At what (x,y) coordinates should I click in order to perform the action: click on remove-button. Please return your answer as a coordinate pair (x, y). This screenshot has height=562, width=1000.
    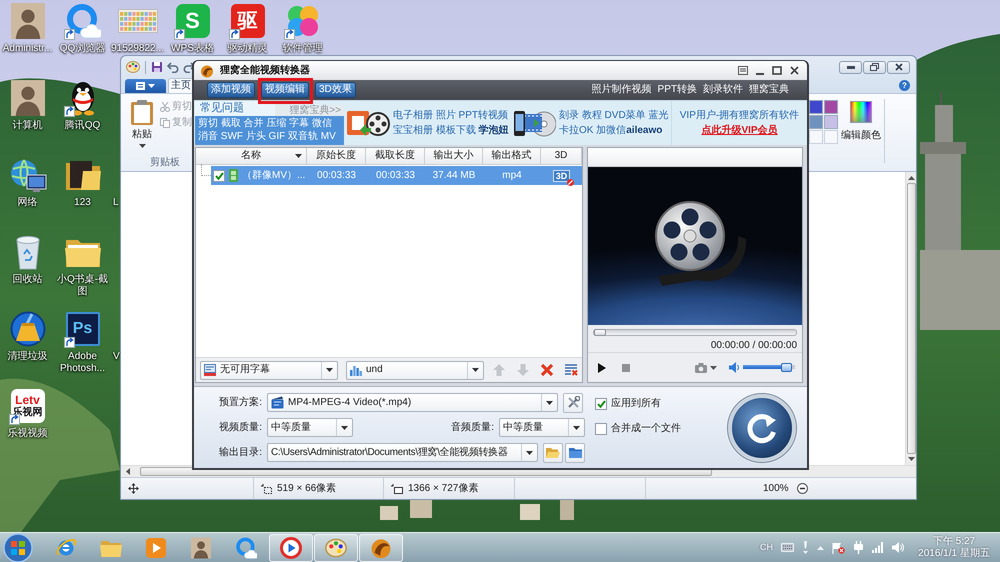
    Looking at the image, I should click on (547, 370).